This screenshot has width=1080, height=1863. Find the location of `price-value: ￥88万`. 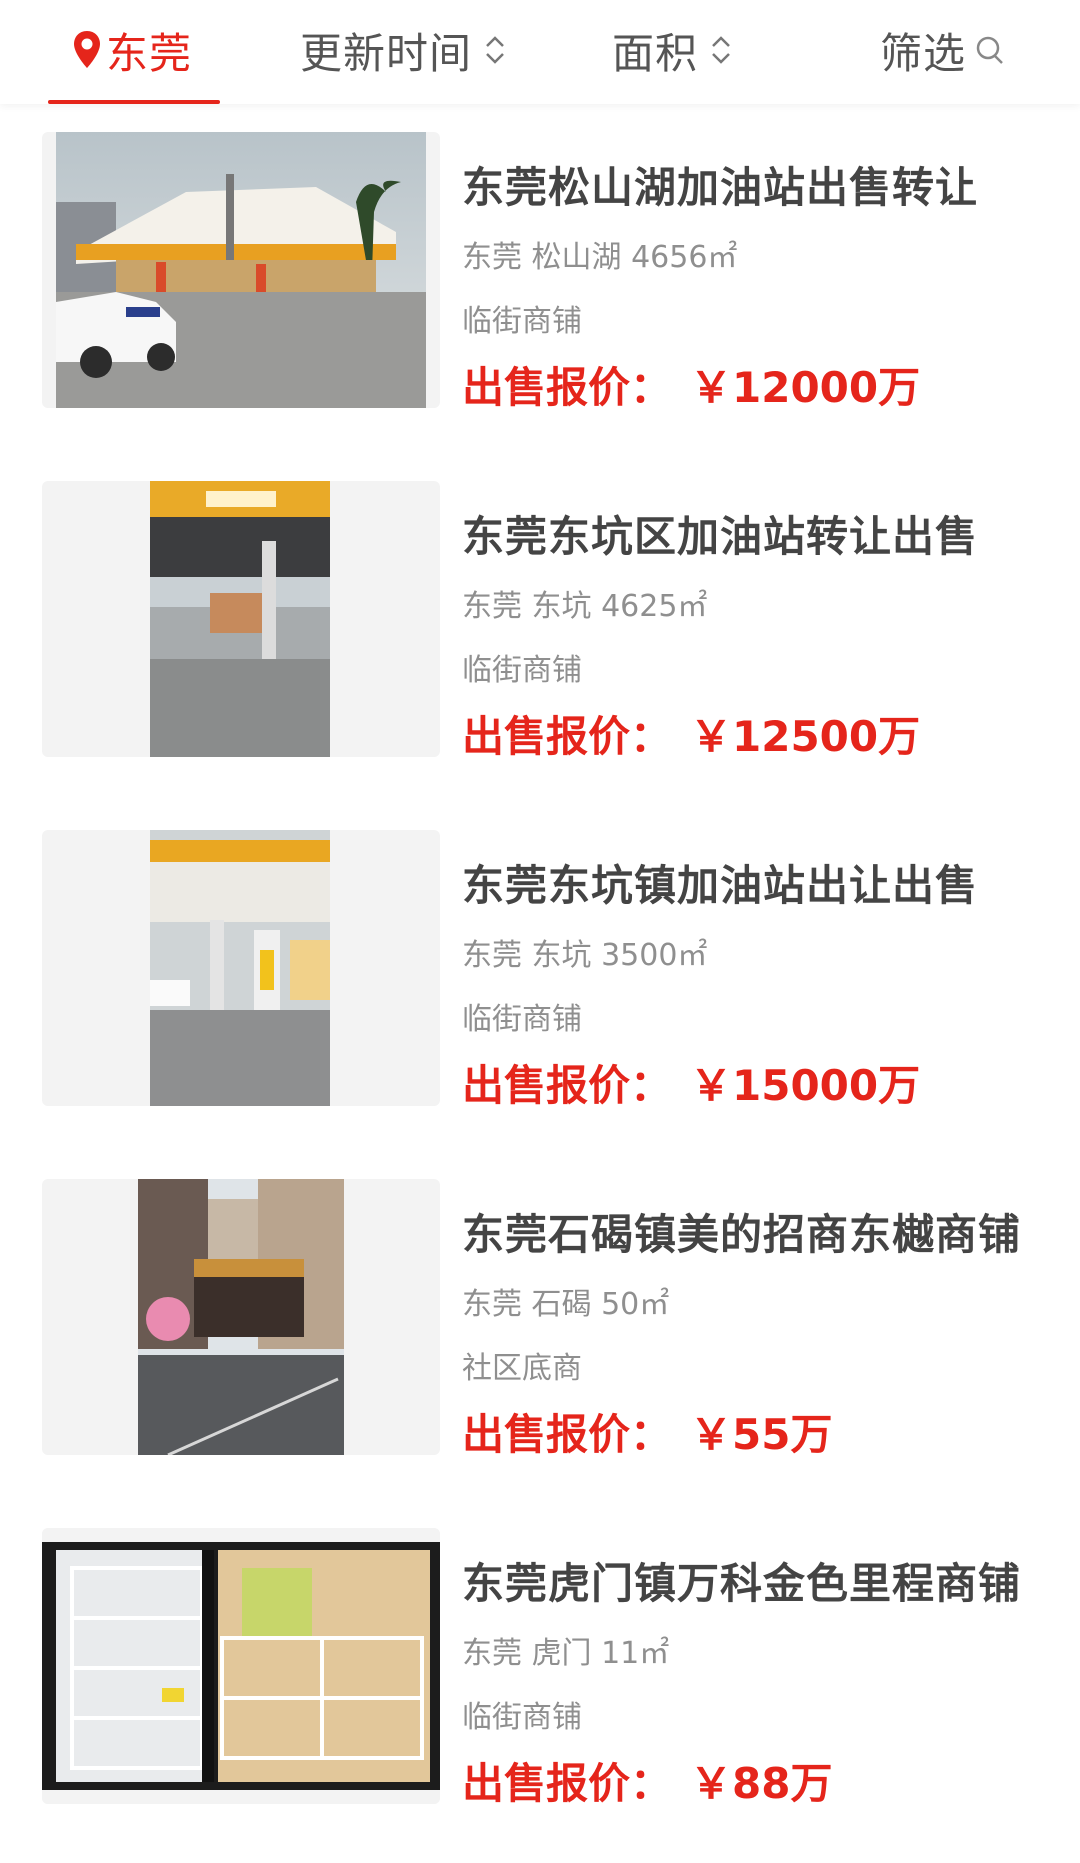

price-value: ￥88万 is located at coordinates (761, 1783).